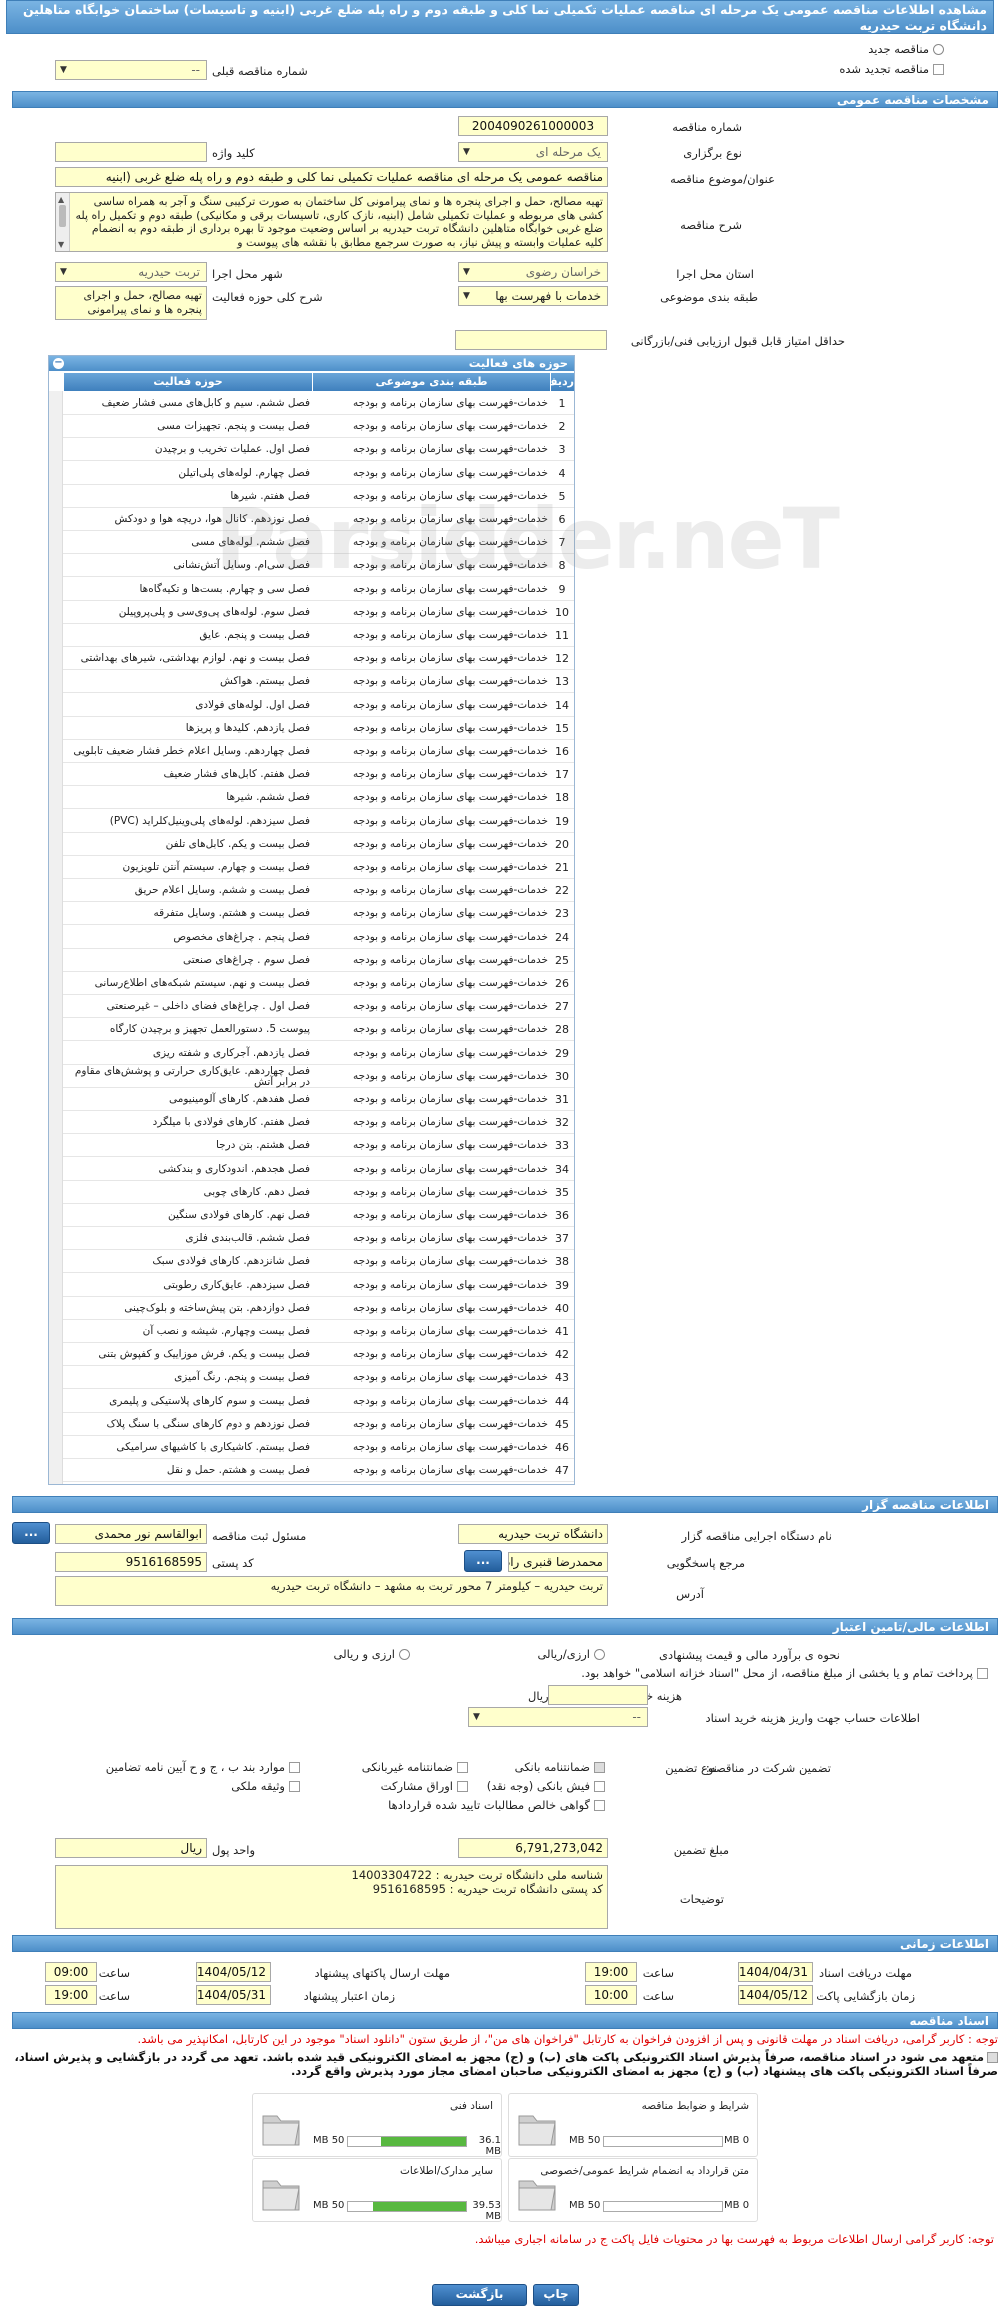 This screenshot has width=1000, height=2316. What do you see at coordinates (231, 1261) in the screenshot?
I see `row-field: فصل شانزدهم. کارهای فولادی سبک` at bounding box center [231, 1261].